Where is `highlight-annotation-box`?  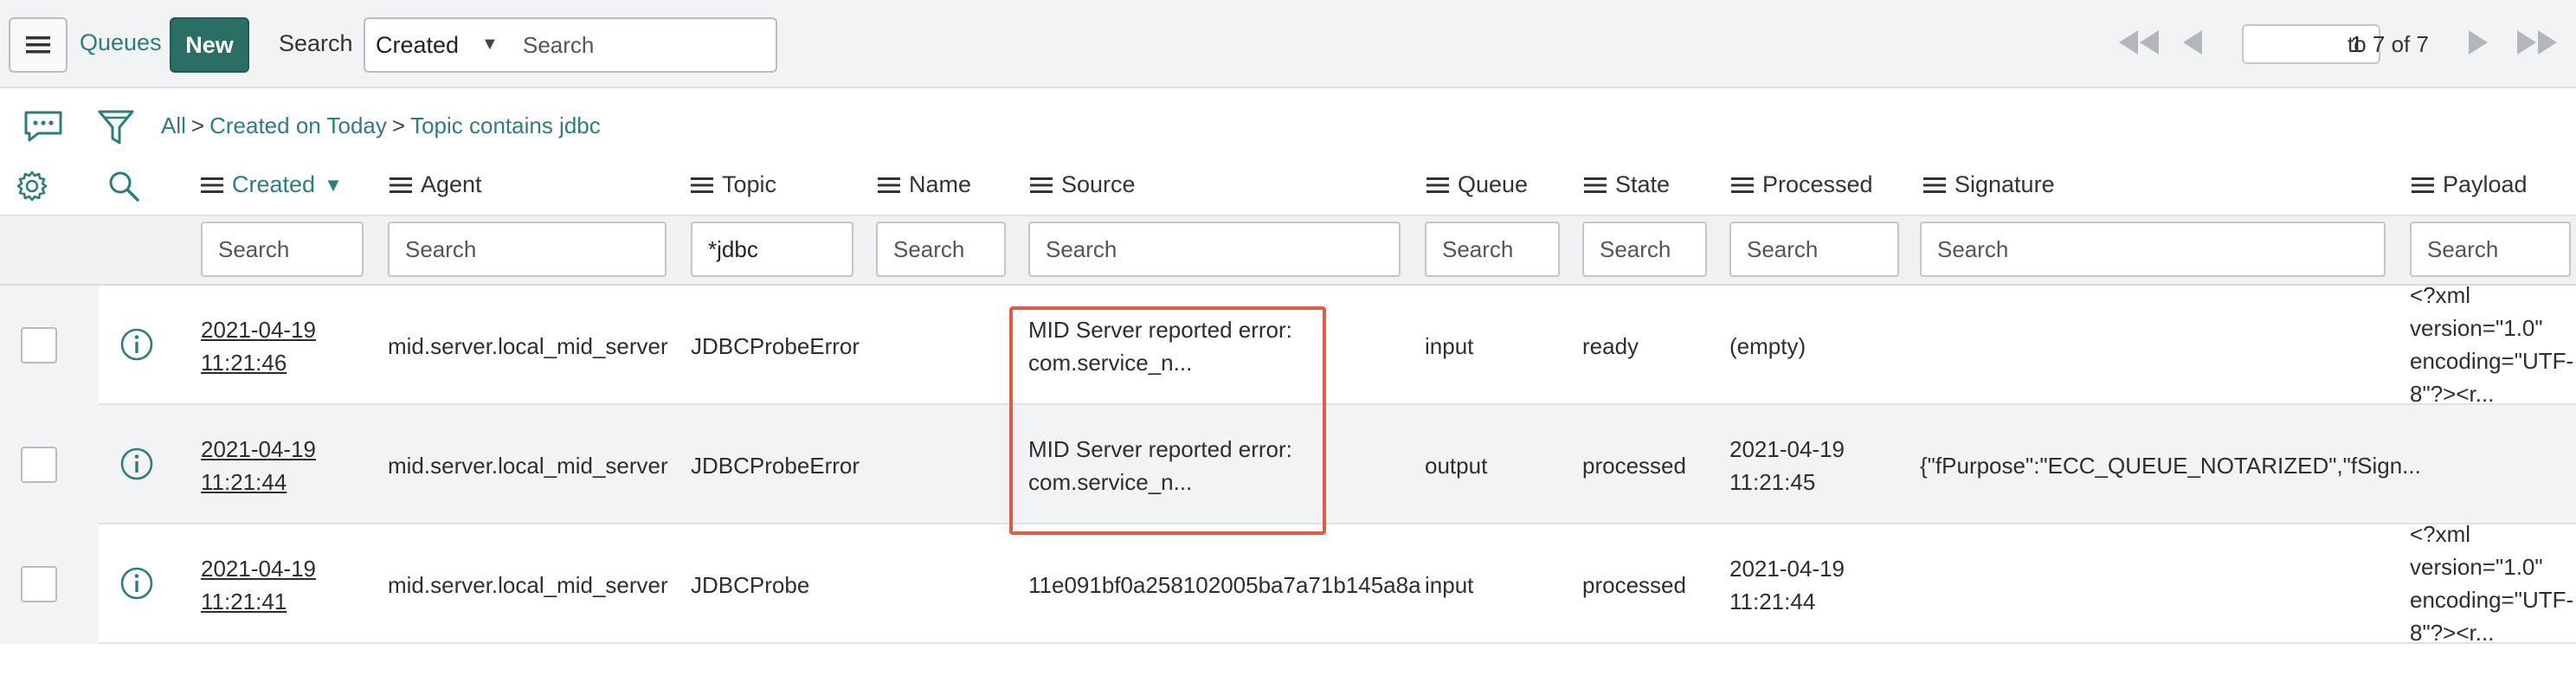
highlight-annotation-box is located at coordinates (1167, 420).